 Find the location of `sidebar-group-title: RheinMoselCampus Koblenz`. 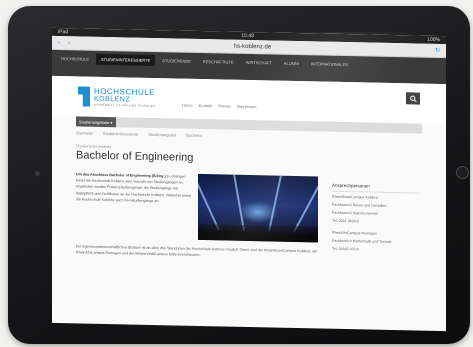

sidebar-group-title: RheinMoselCampus Koblenz is located at coordinates (355, 197).